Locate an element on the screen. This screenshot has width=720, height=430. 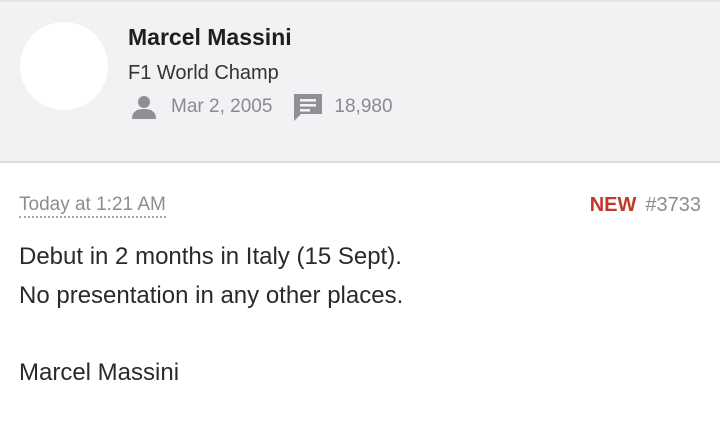
post-line: No presentation in any other places. is located at coordinates (211, 295).